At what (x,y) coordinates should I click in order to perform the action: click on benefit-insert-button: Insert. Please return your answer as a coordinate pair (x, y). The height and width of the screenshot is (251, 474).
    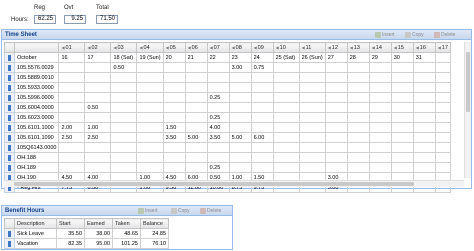
    Looking at the image, I should click on (148, 211).